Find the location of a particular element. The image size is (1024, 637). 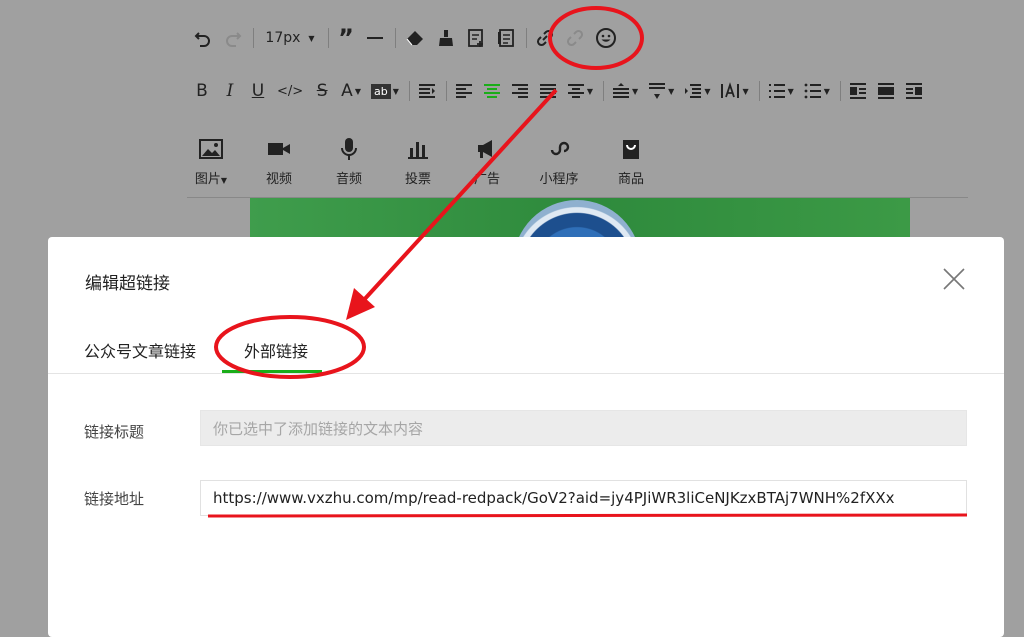

template-icon is located at coordinates (476, 38).